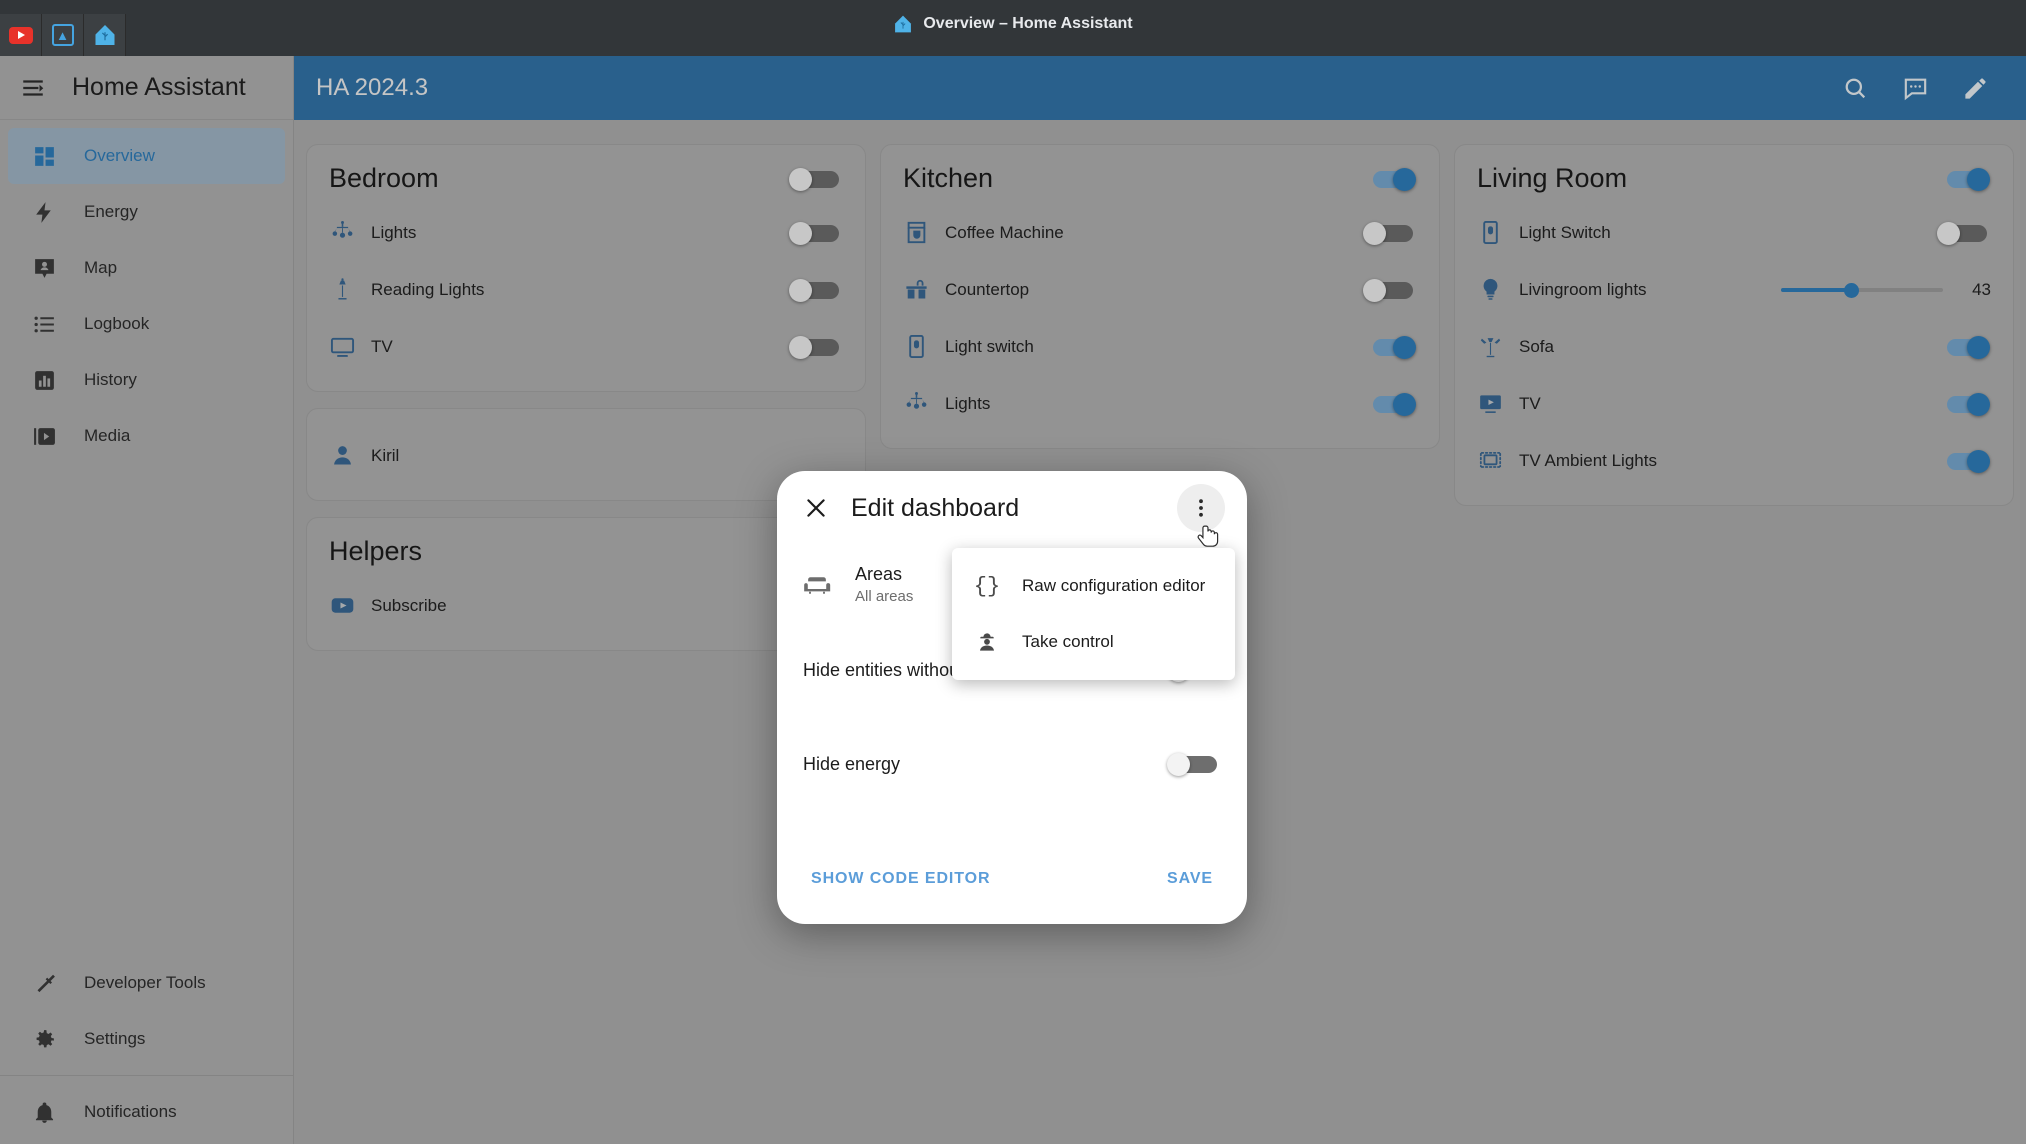 The height and width of the screenshot is (1144, 2026). I want to click on dialog-setting-hide-energy: Hide energy, so click(1012, 764).